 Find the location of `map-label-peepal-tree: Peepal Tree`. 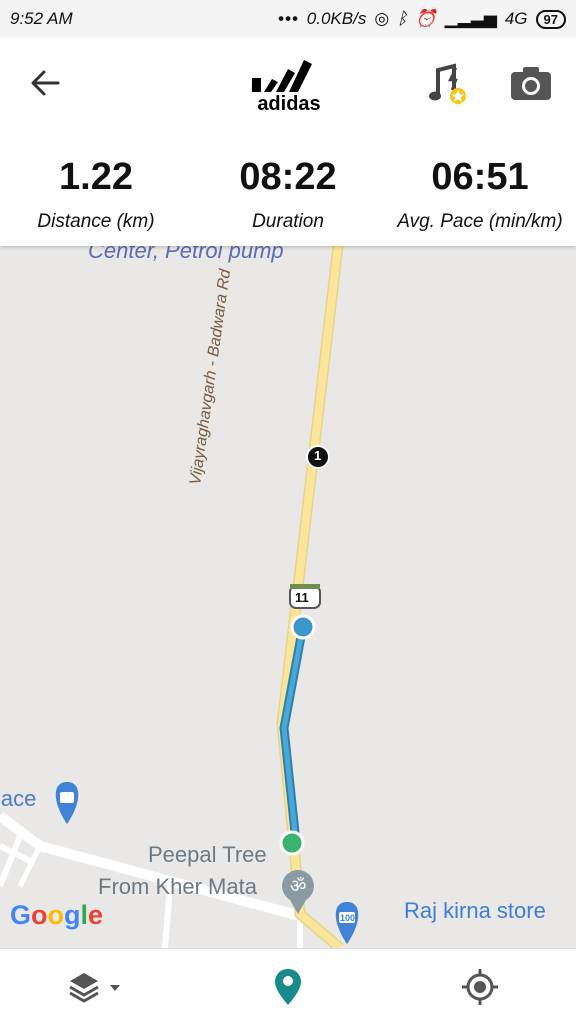

map-label-peepal-tree: Peepal Tree is located at coordinates (207, 854).